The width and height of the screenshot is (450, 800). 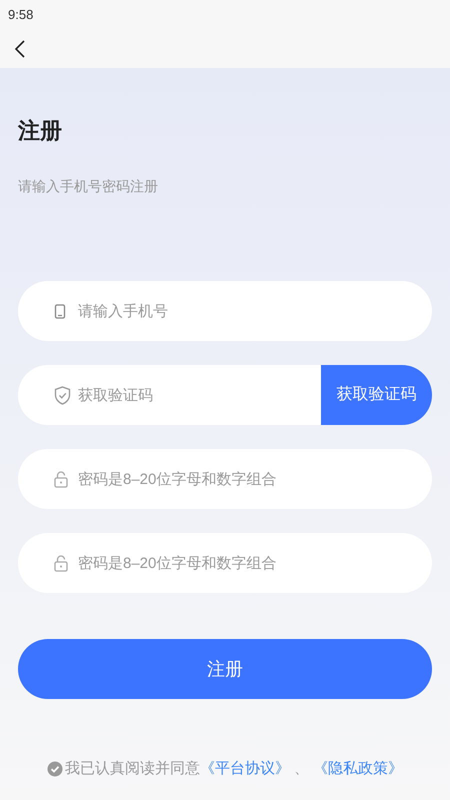 What do you see at coordinates (40, 131) in the screenshot?
I see `page-title: 注册` at bounding box center [40, 131].